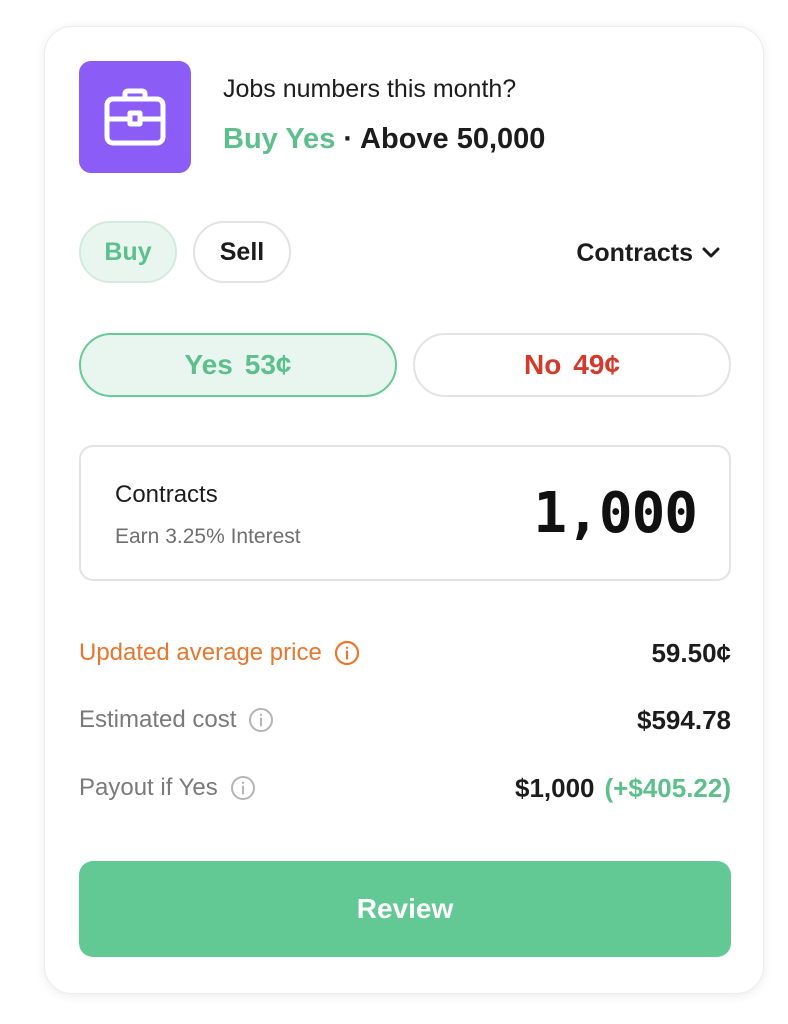 Image resolution: width=788 pixels, height=1024 pixels. Describe the element at coordinates (691, 652) in the screenshot. I see `avg-price-value: 59.50¢` at that location.